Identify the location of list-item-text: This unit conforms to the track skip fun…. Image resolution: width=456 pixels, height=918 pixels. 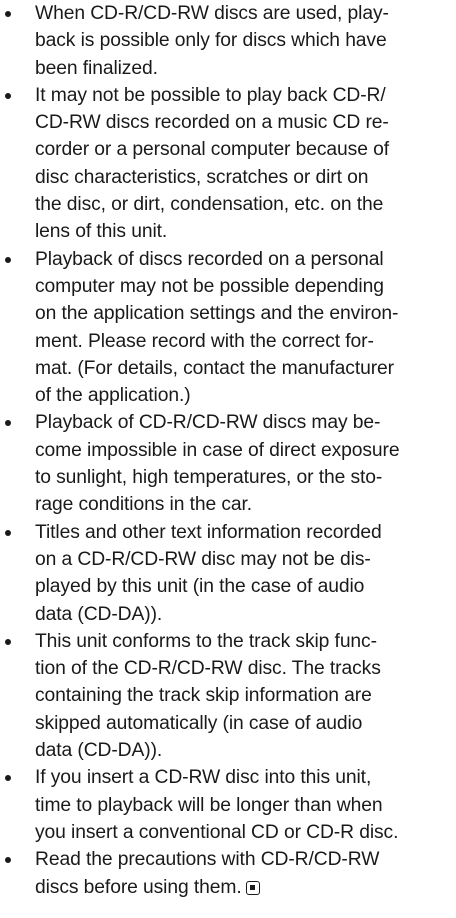
(208, 696).